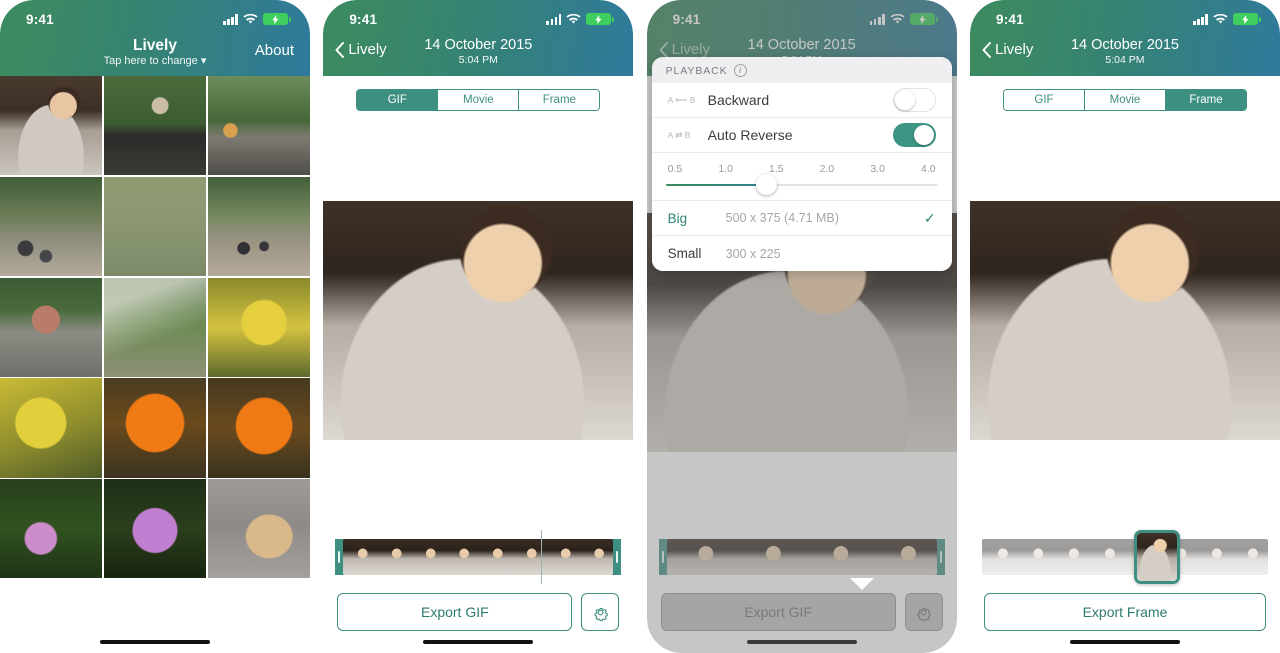 This screenshot has height=653, width=1280. Describe the element at coordinates (675, 169) in the screenshot. I see `speed-tick: 0.5` at that location.